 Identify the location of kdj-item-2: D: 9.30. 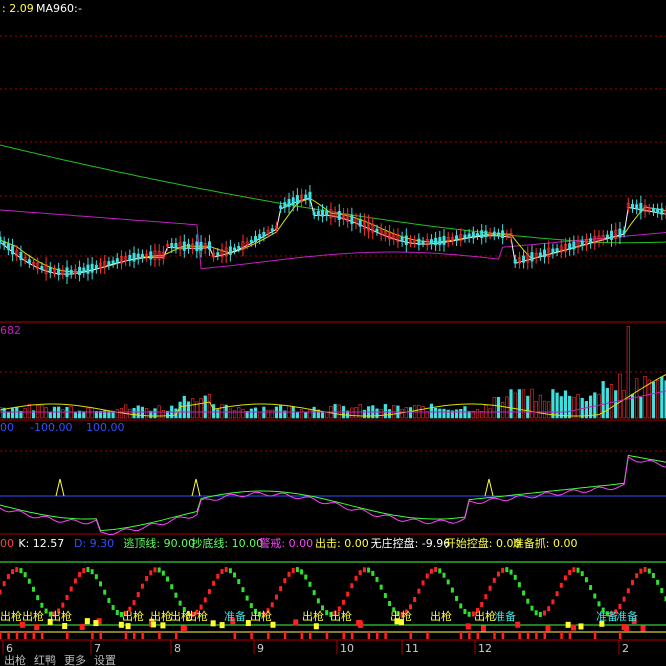
(94, 543).